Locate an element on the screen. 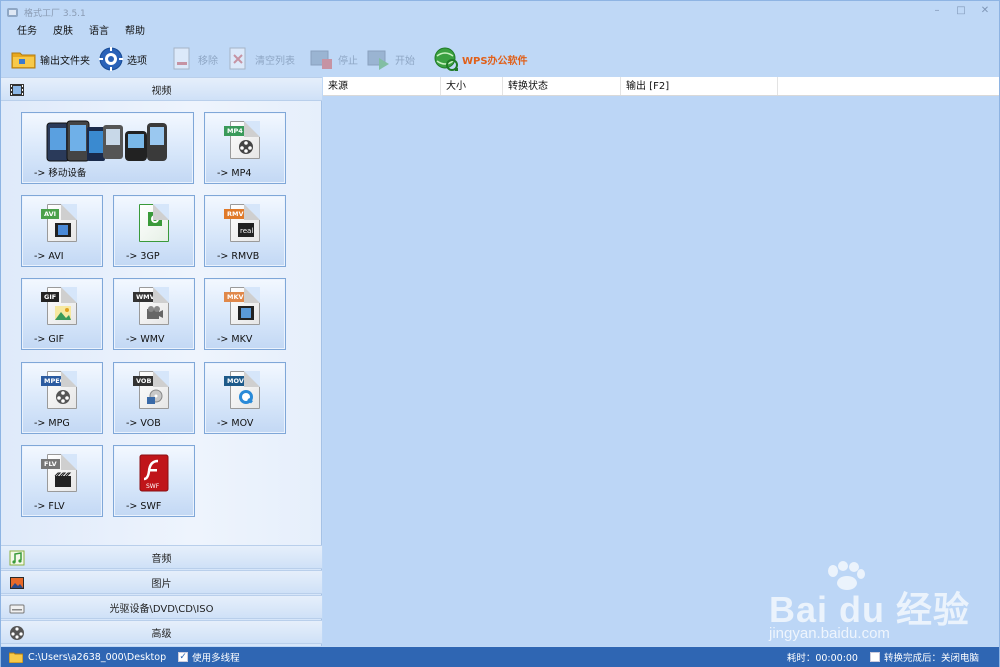 This screenshot has width=1000, height=667. tile-label: -> MOV is located at coordinates (235, 423).